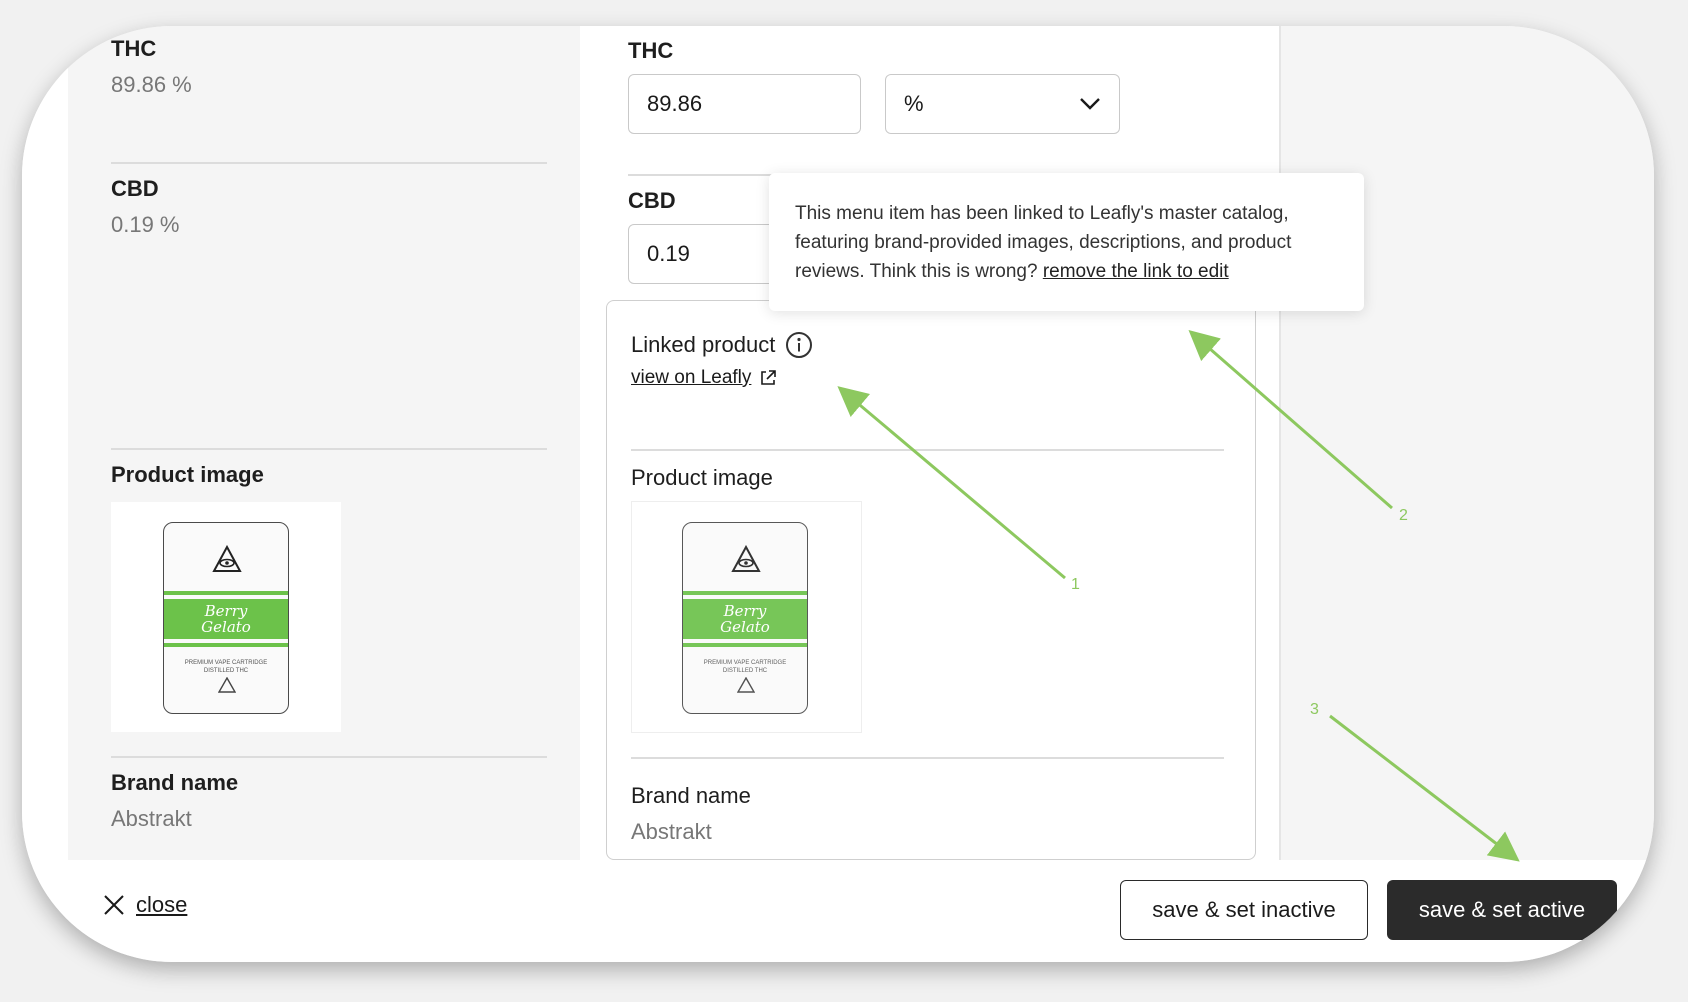 This screenshot has height=1002, width=1688. Describe the element at coordinates (114, 905) in the screenshot. I see `close-icon` at that location.